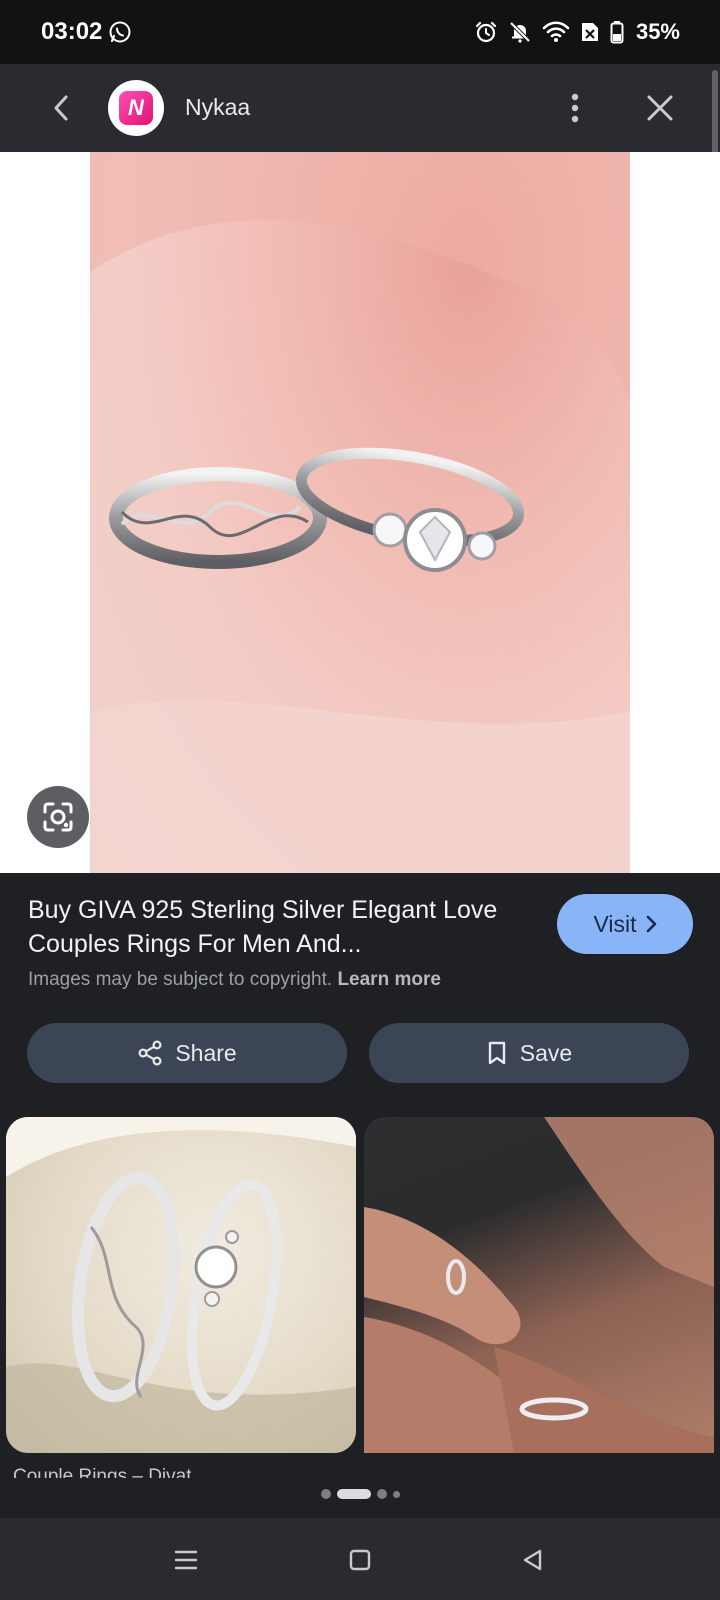 The width and height of the screenshot is (720, 1600). I want to click on page-indicator, so click(360, 1494).